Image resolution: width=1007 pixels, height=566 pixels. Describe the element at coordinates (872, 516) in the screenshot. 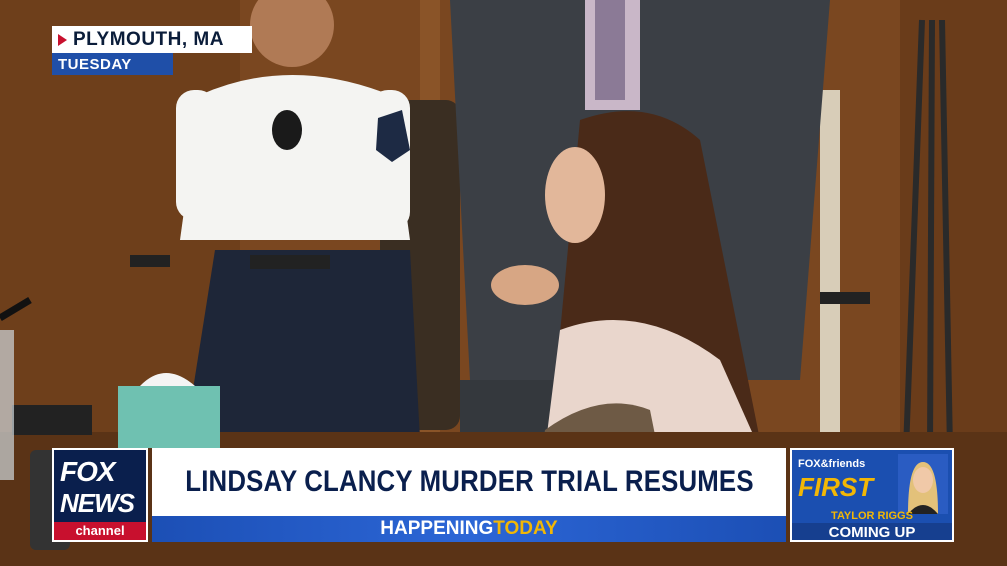

I see `promo-host-name: TAYLOR RIGGS` at that location.